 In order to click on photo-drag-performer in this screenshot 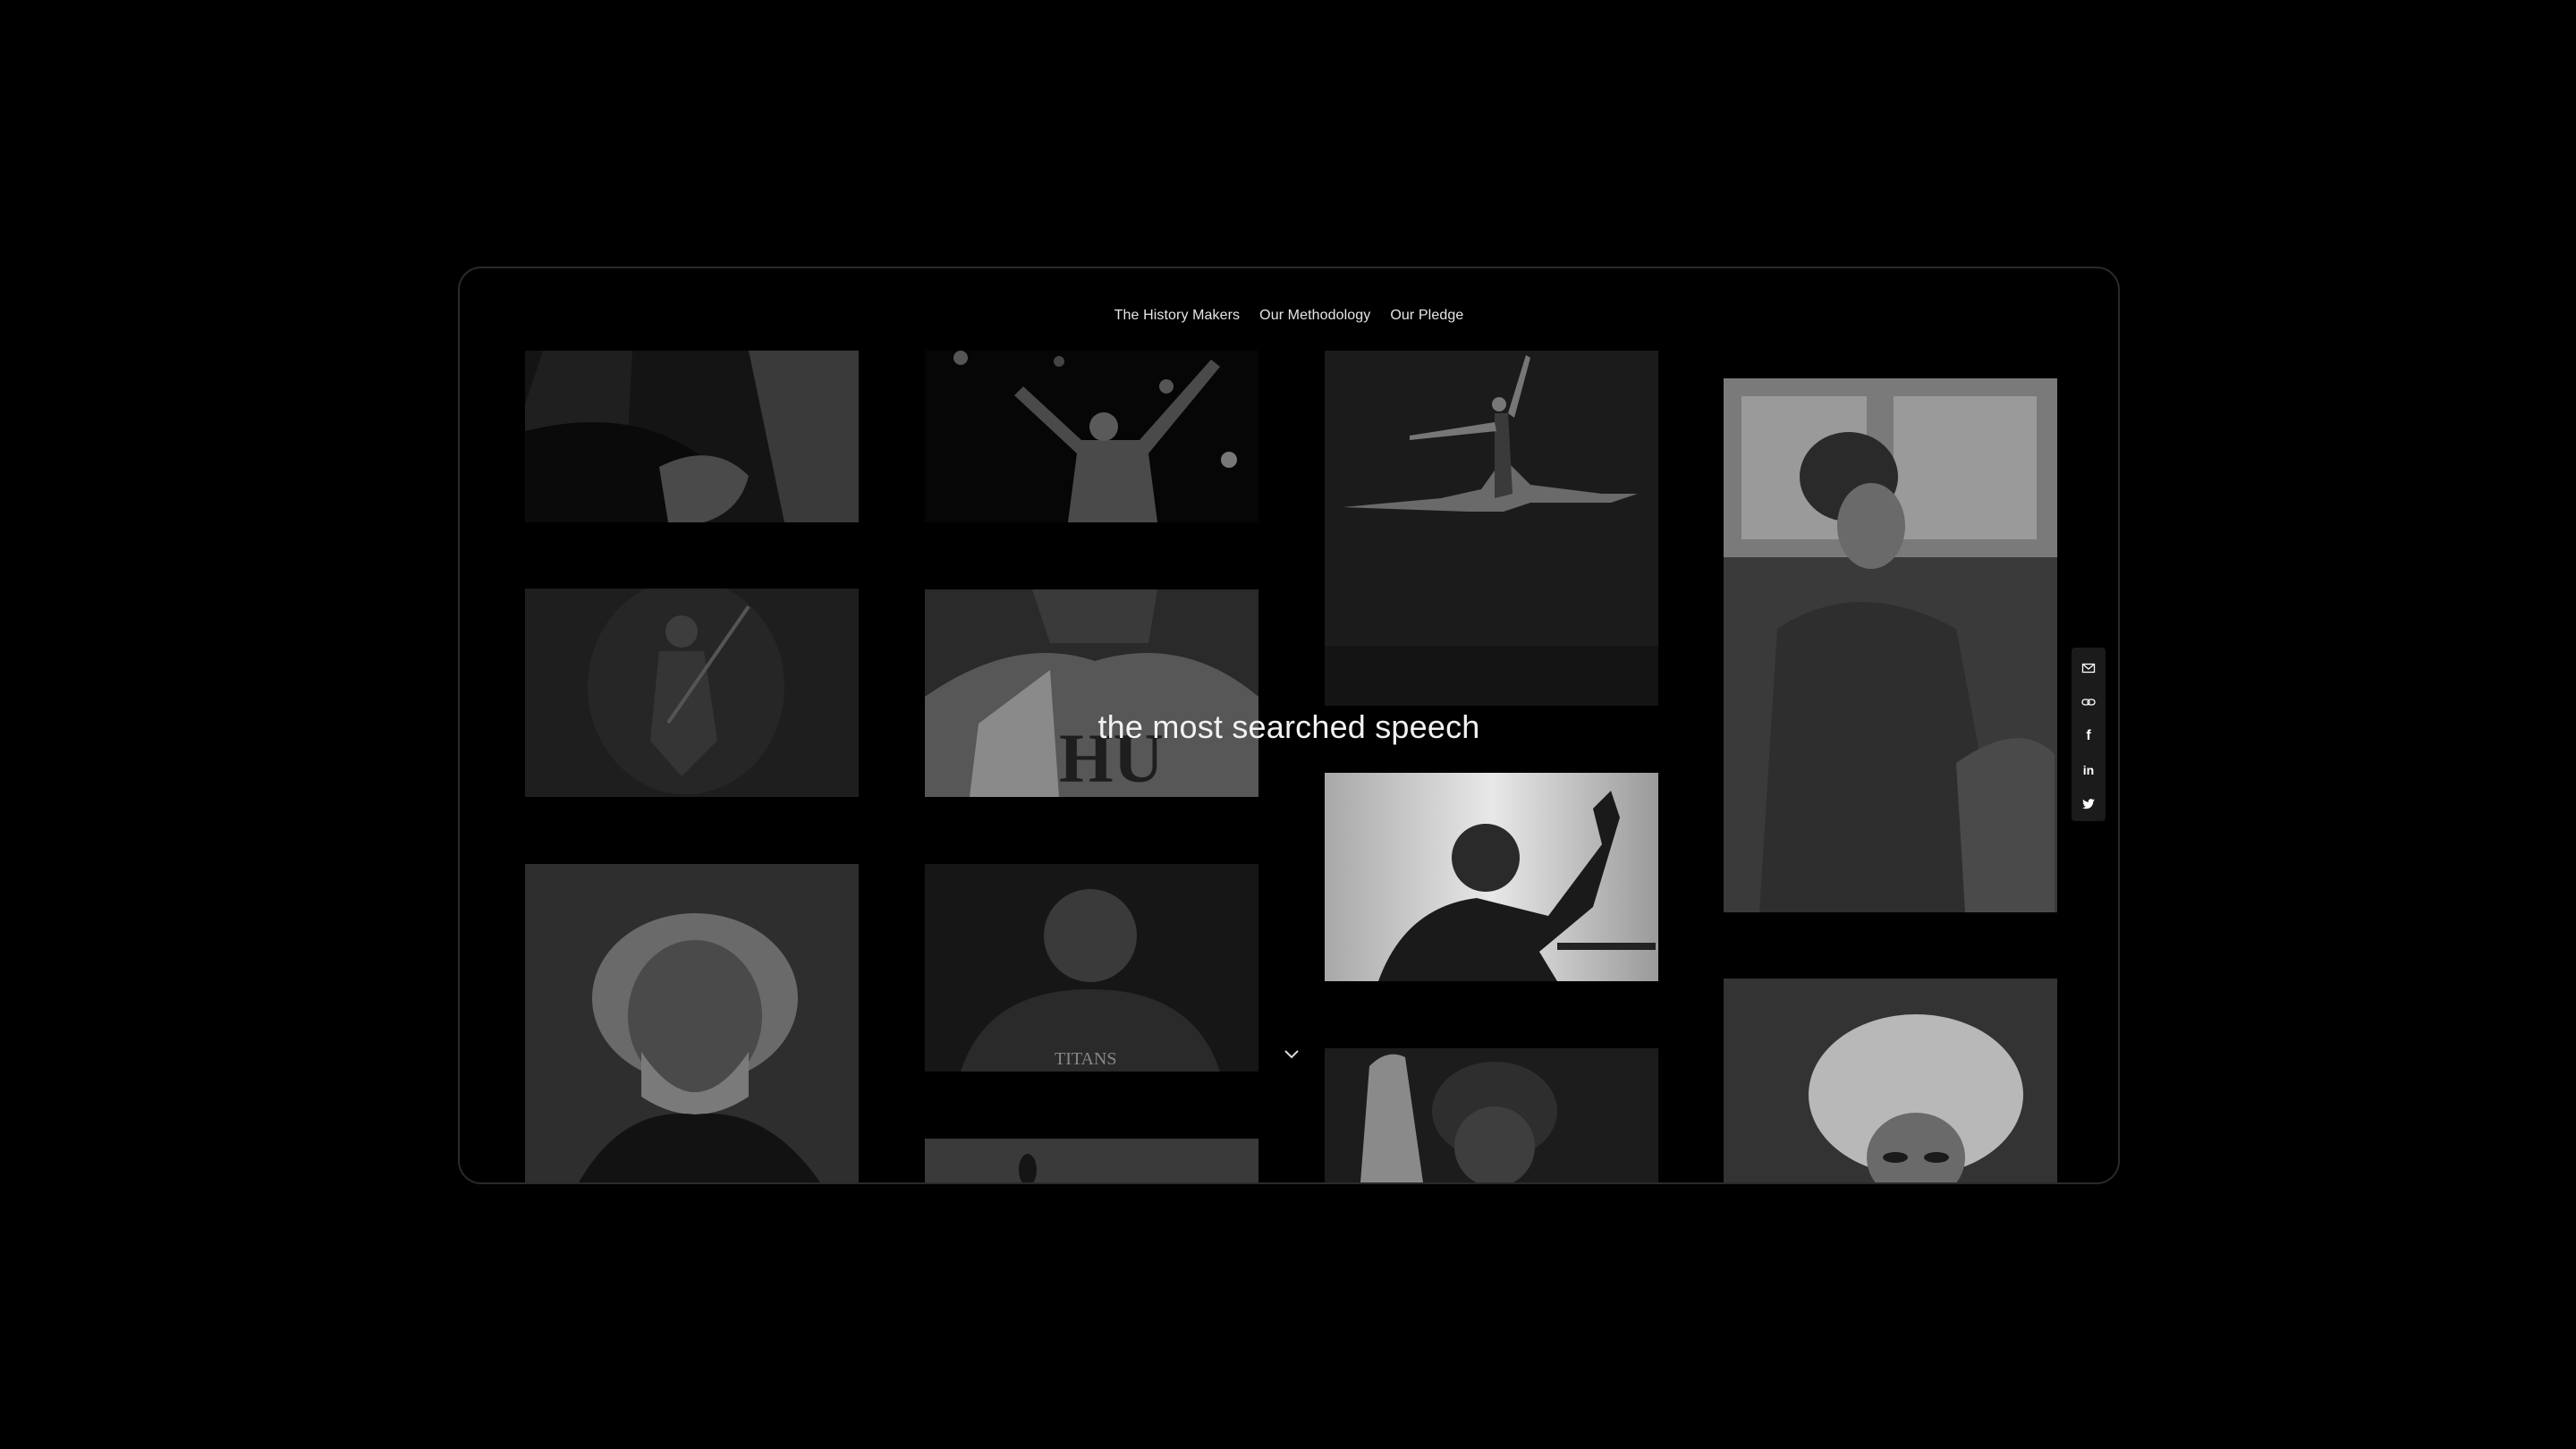, I will do `click(1890, 1080)`.